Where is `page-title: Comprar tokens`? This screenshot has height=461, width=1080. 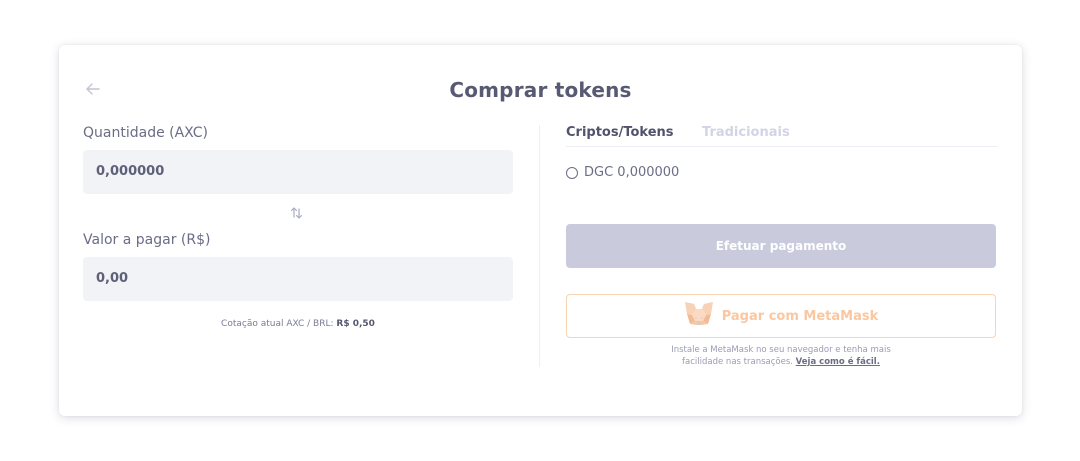 page-title: Comprar tokens is located at coordinates (540, 90).